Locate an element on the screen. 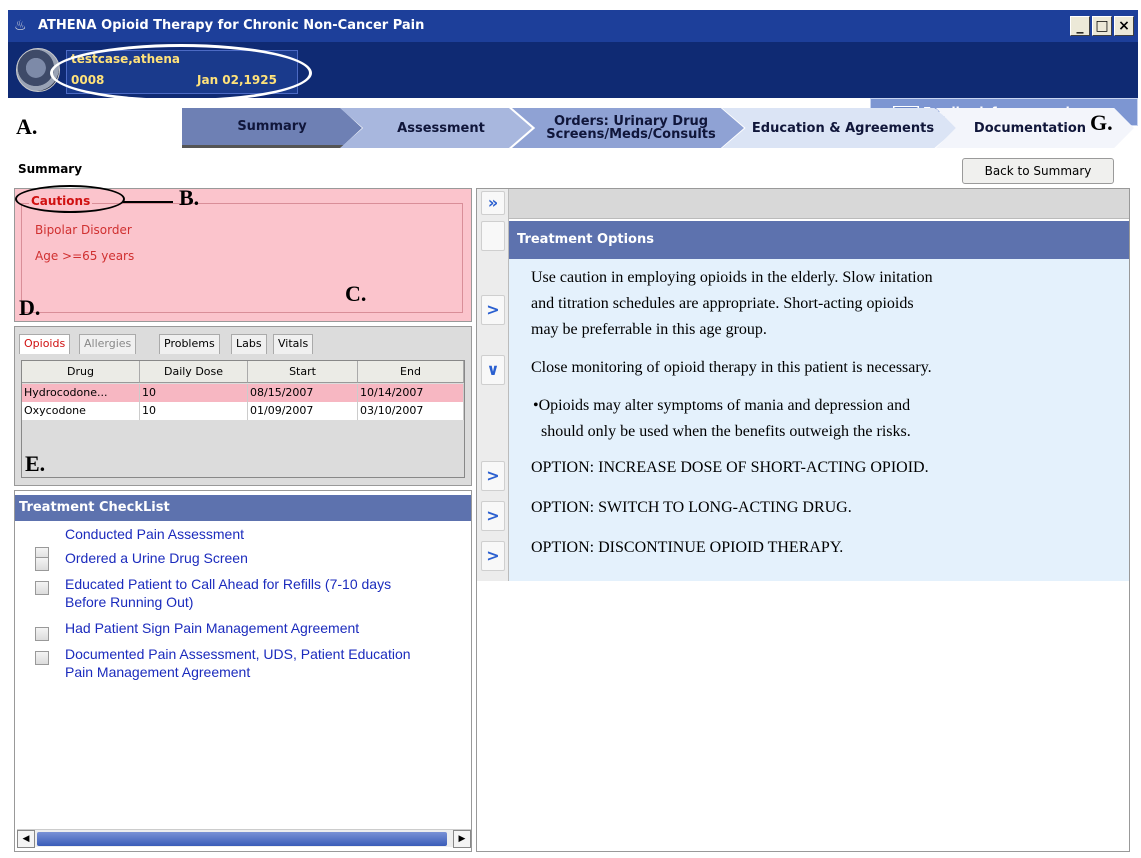 This screenshot has width=1141, height=858. expand-option3-icon: > is located at coordinates (493, 556).